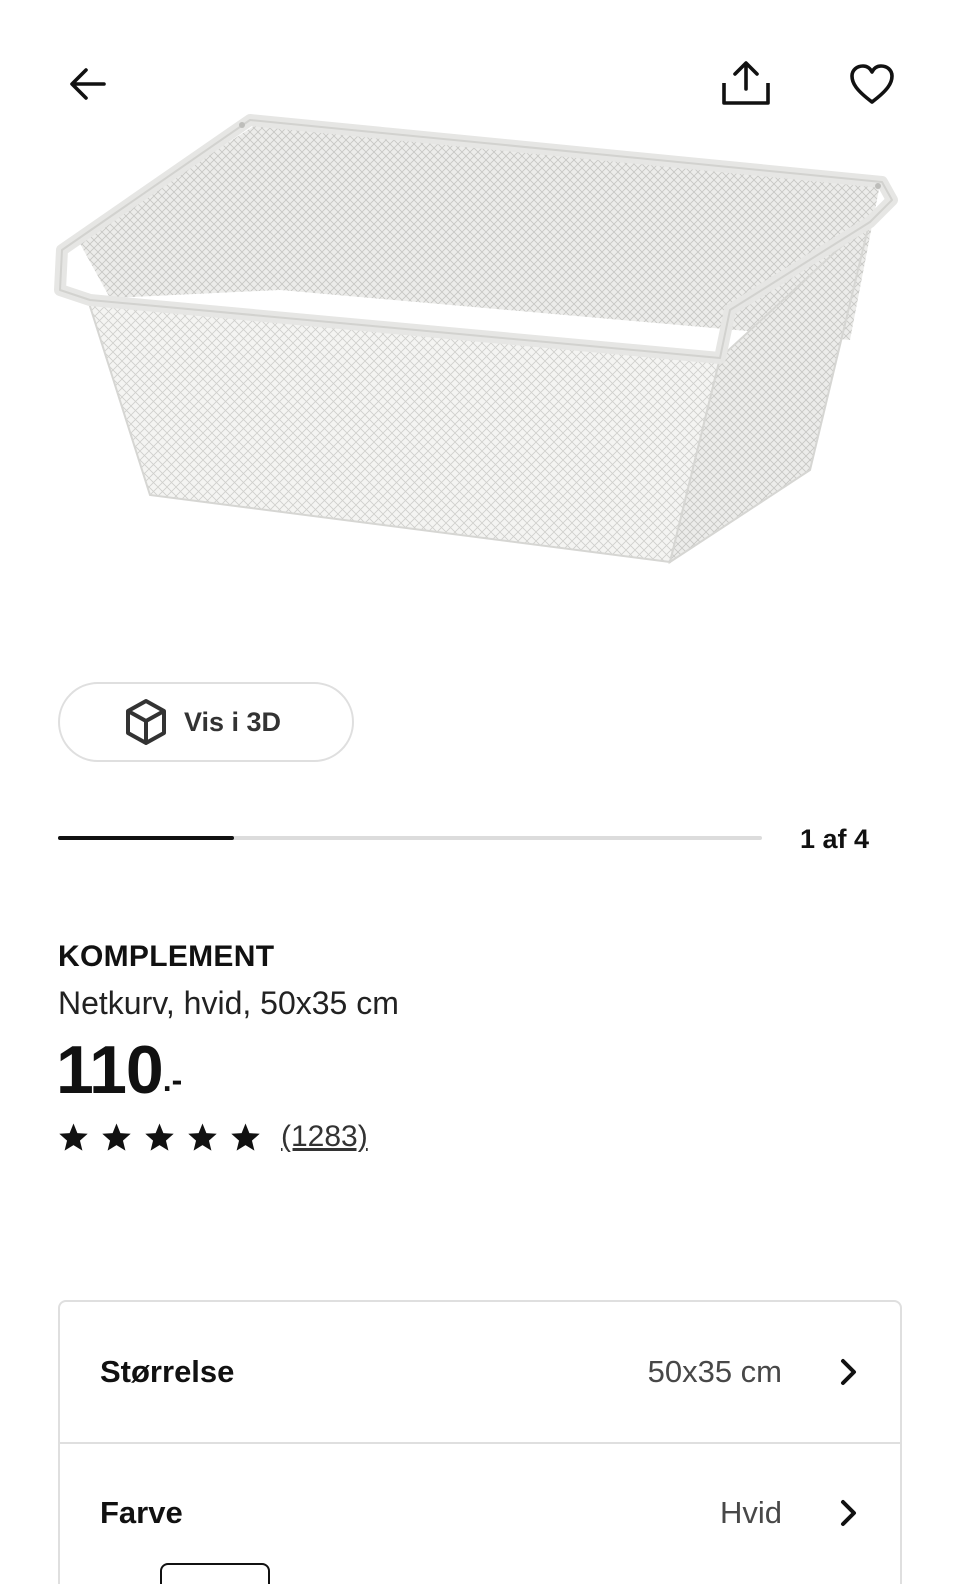 Image resolution: width=960 pixels, height=1584 pixels. Describe the element at coordinates (750, 1512) in the screenshot. I see `option-value: Hvid` at that location.